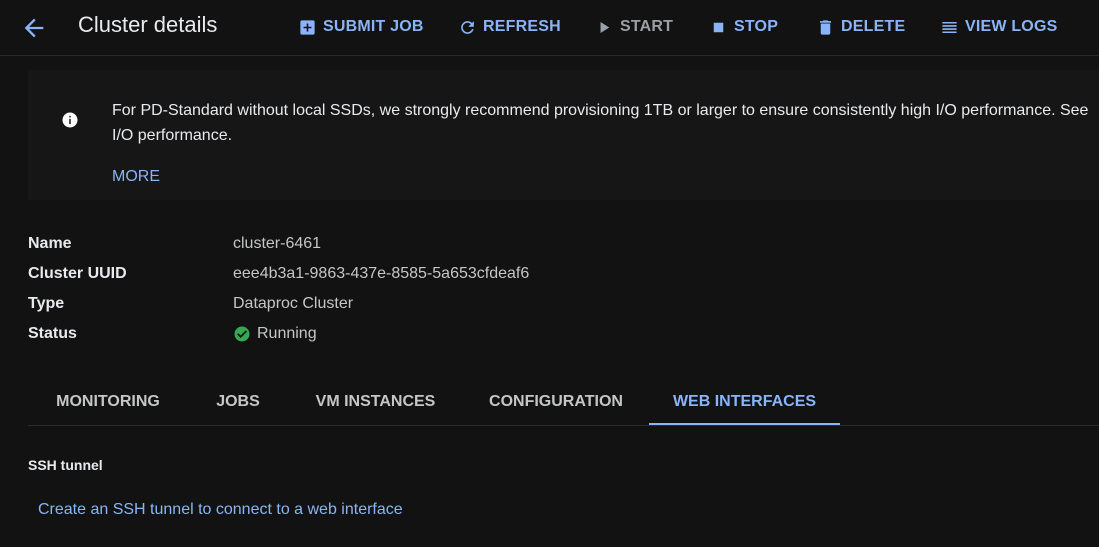 This screenshot has width=1099, height=547. I want to click on refresh-label: REFRESH, so click(522, 26).